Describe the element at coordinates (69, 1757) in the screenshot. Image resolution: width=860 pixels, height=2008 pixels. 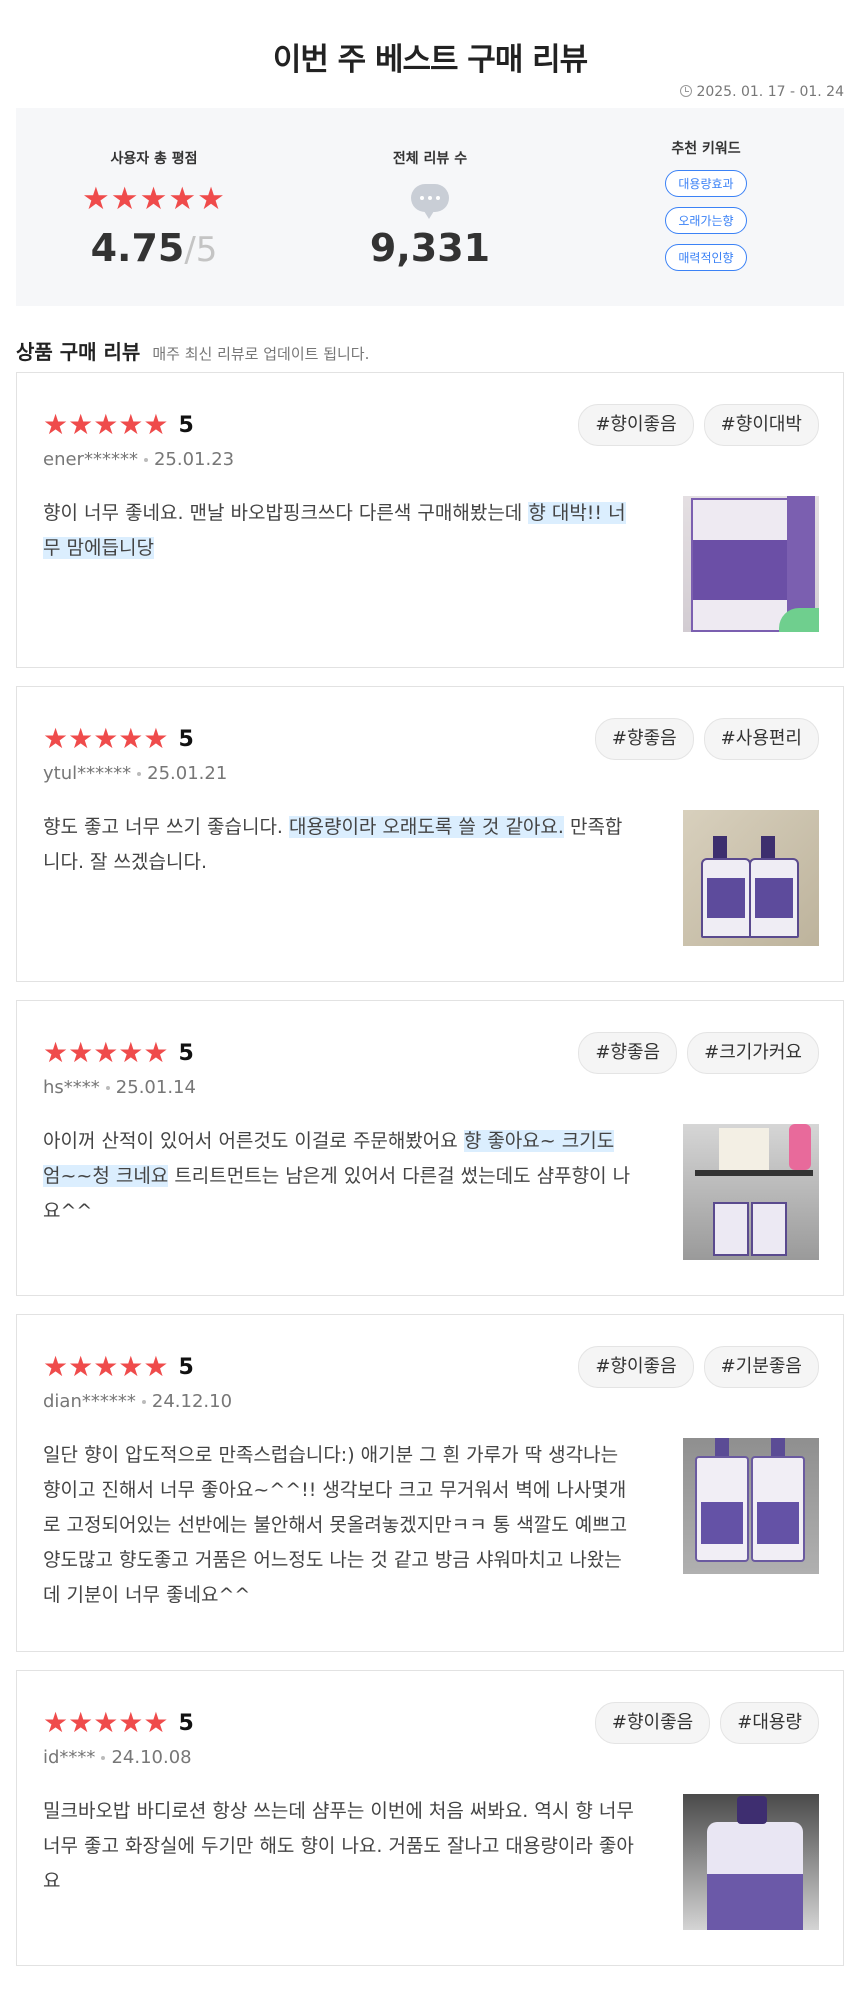
I see `reviewer-id: id****` at that location.